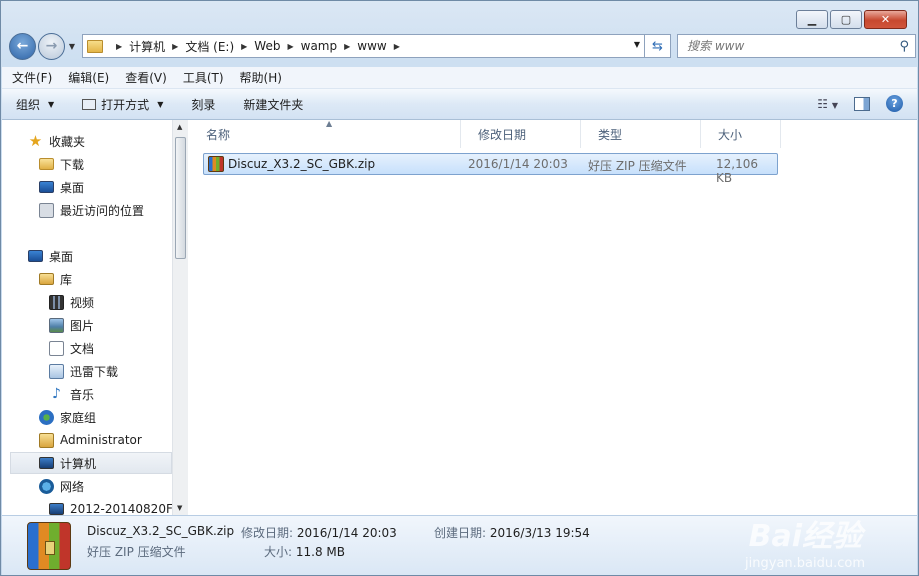 The width and height of the screenshot is (919, 576). I want to click on open-with-icon, so click(89, 104).